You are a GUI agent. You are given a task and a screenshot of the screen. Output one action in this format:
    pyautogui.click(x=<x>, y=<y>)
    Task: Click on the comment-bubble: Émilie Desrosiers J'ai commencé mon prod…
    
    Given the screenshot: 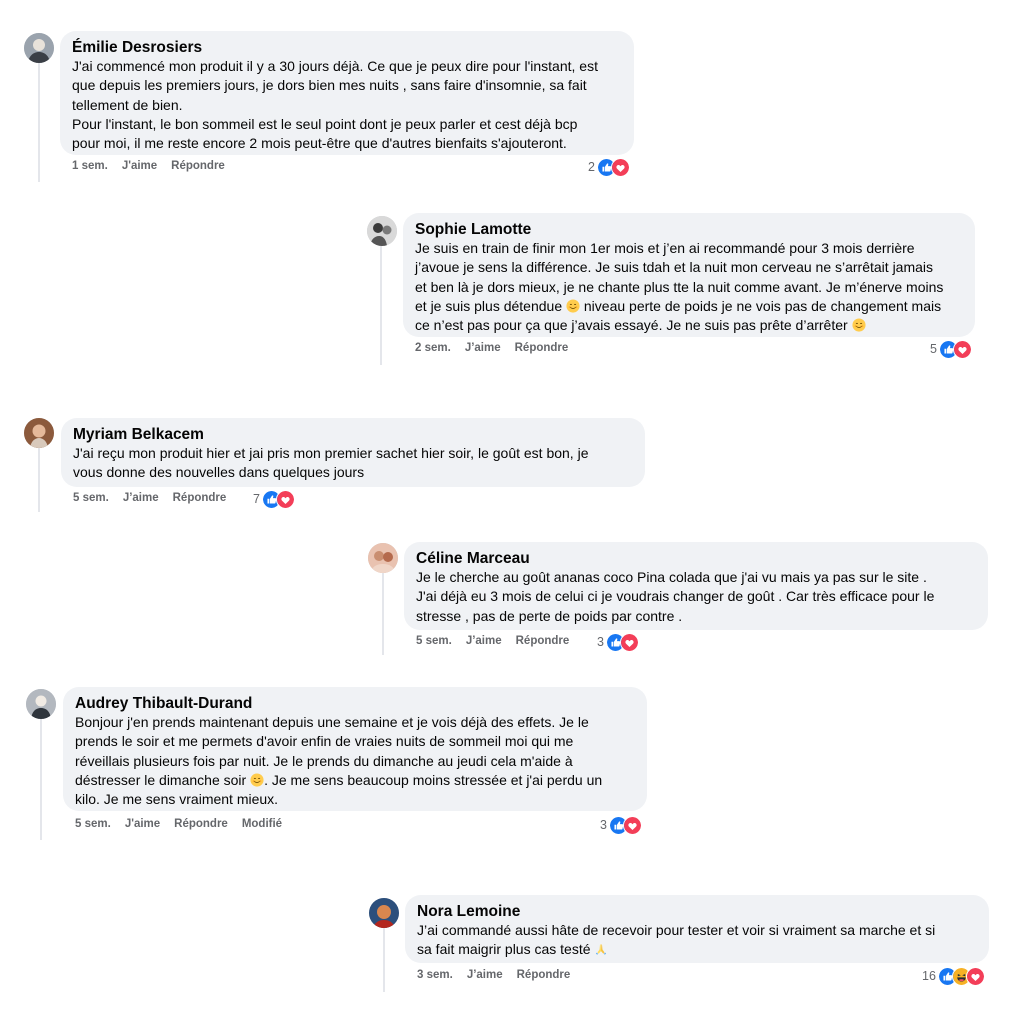 What is the action you would take?
    pyautogui.click(x=347, y=93)
    